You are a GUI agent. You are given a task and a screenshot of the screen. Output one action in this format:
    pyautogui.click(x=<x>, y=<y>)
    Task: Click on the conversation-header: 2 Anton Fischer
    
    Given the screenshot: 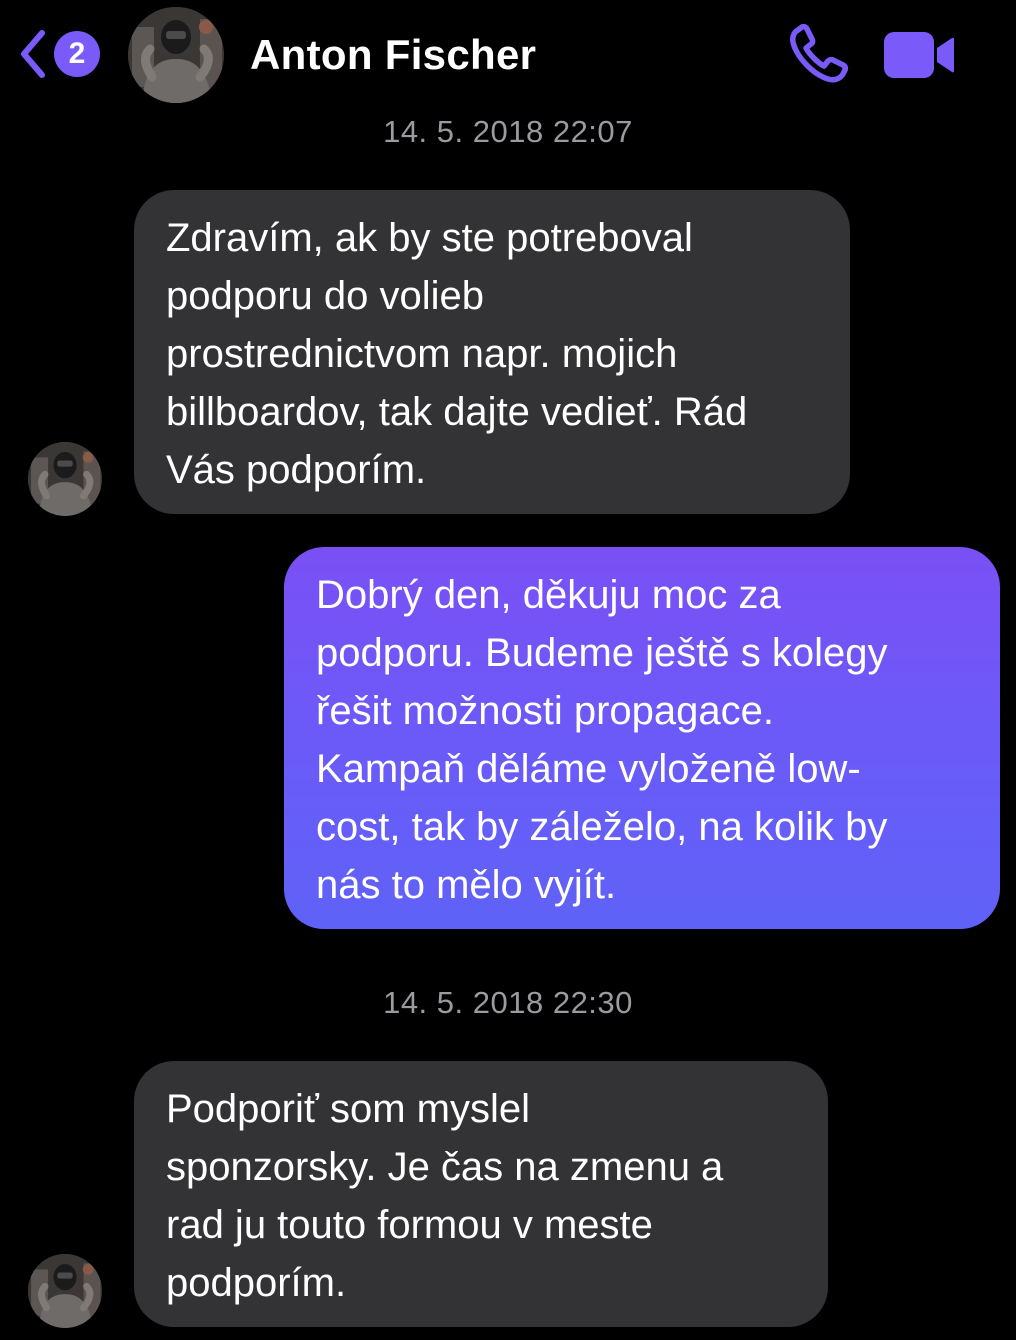 What is the action you would take?
    pyautogui.click(x=508, y=55)
    